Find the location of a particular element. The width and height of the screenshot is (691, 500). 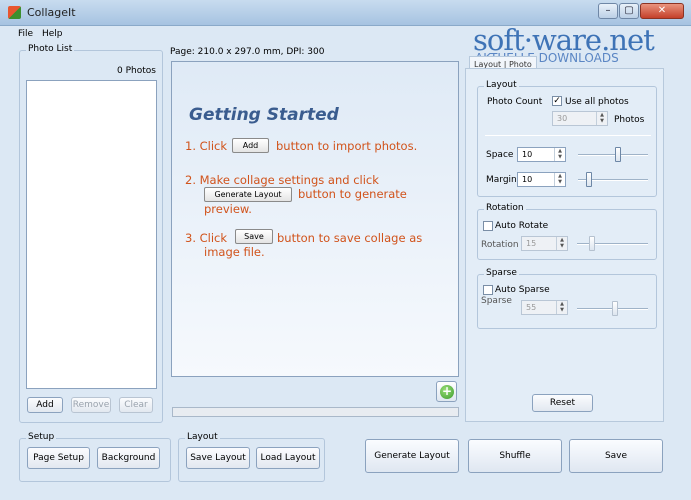

page-info: Page: 210.0 x 297.0 mm, DPI: 300 is located at coordinates (247, 52).